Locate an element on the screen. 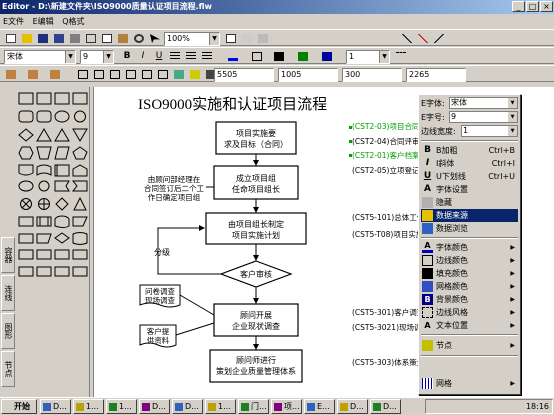  same-width-icon is located at coordinates (147, 74).